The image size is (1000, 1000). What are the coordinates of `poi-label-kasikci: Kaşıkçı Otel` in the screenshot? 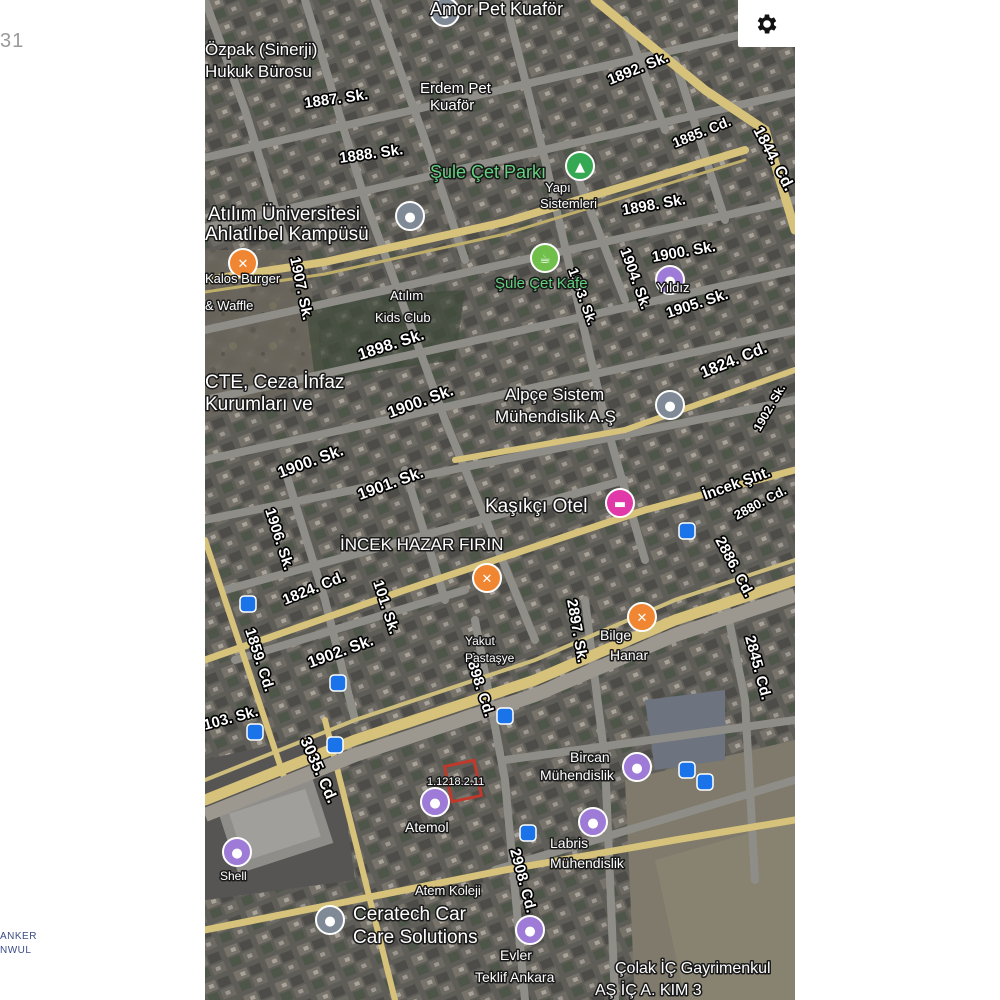 It's located at (536, 507).